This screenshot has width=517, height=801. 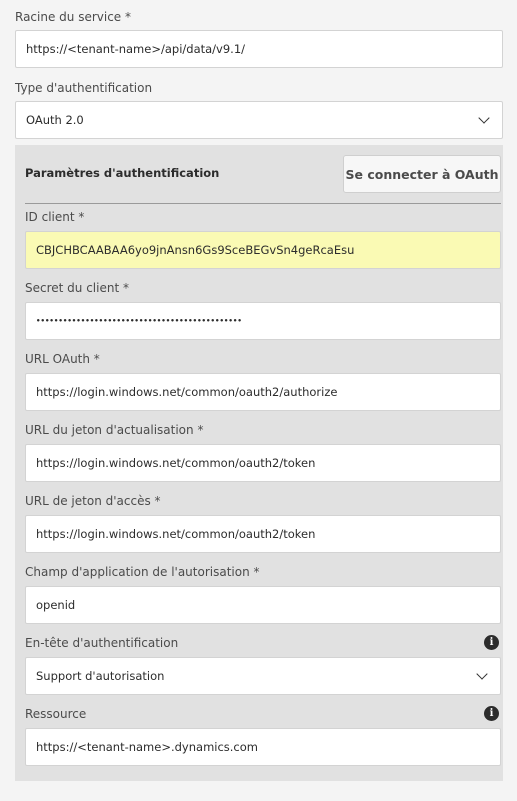 What do you see at coordinates (55, 217) in the screenshot?
I see `client-id-label: ID client *` at bounding box center [55, 217].